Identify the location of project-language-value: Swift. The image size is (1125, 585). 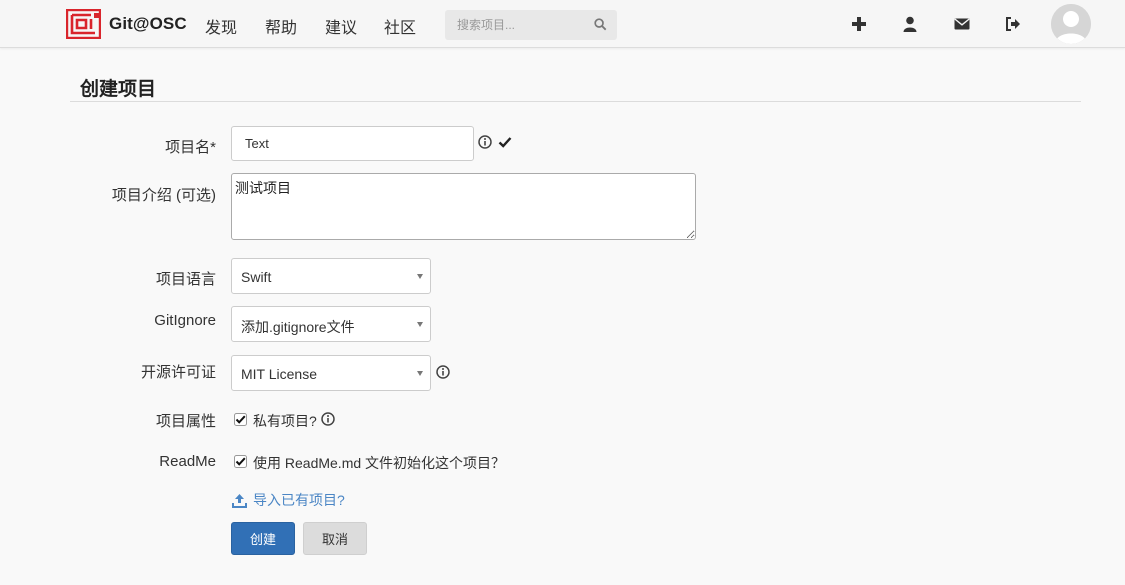
(256, 277).